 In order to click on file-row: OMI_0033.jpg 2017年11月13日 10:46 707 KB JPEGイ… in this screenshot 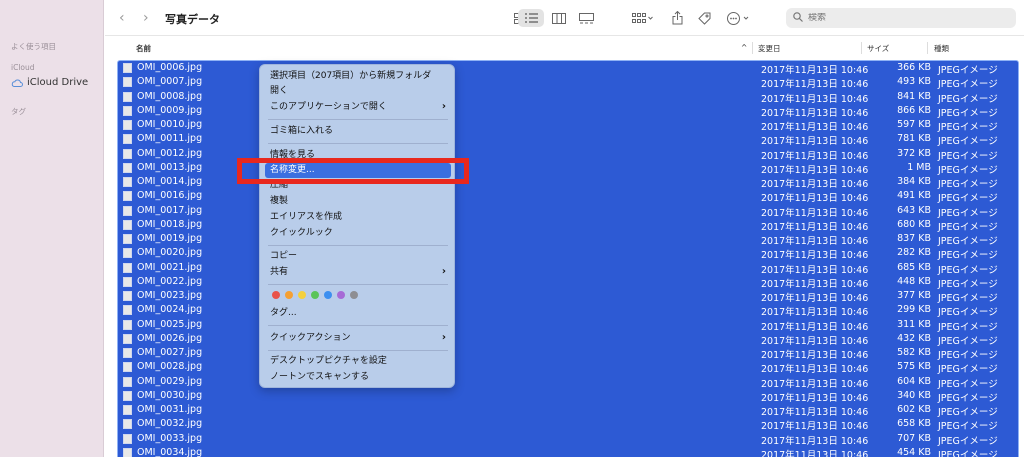, I will do `click(568, 439)`.